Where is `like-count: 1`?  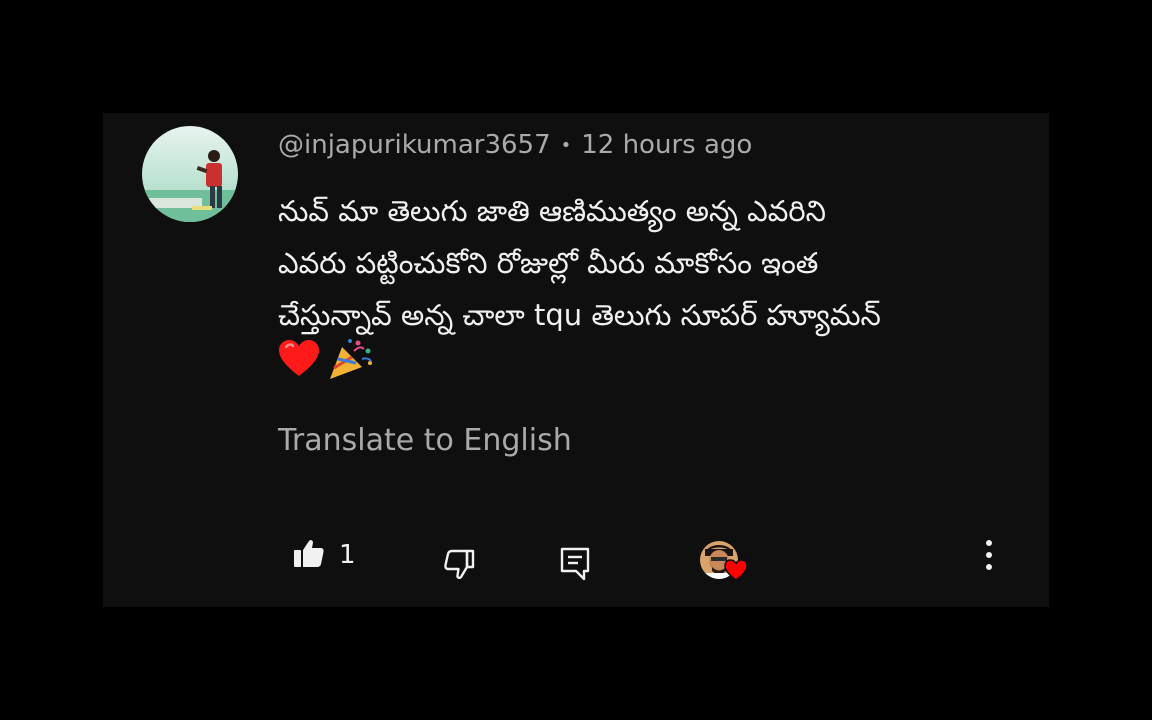 like-count: 1 is located at coordinates (347, 555).